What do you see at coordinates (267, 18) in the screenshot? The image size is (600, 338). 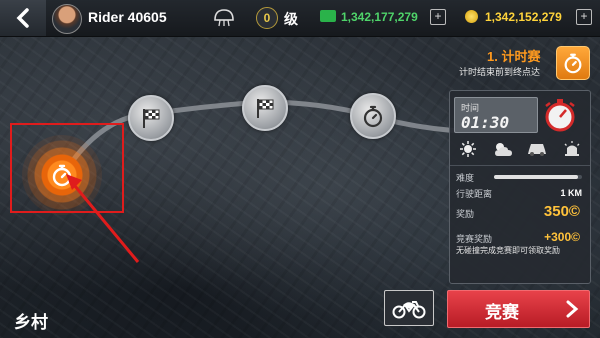 I see `level-badge: 0` at bounding box center [267, 18].